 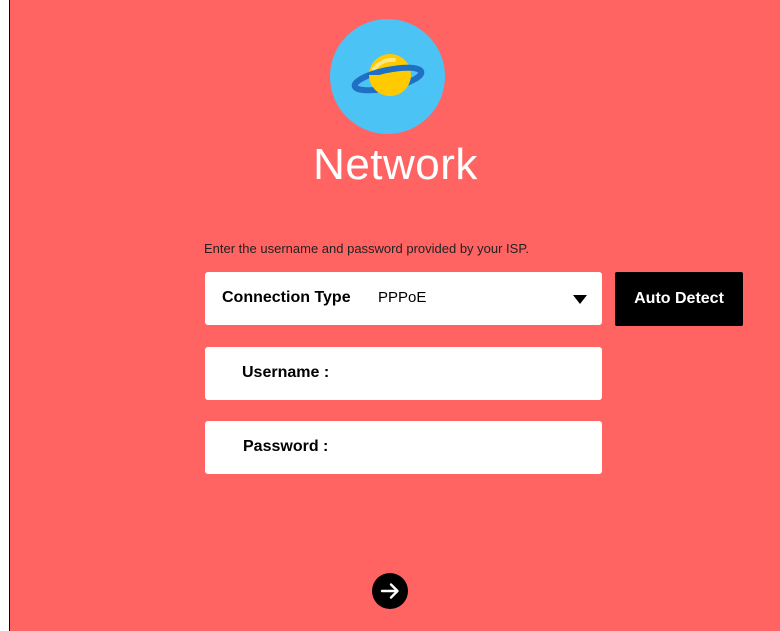 I want to click on username-input, so click(x=472, y=374).